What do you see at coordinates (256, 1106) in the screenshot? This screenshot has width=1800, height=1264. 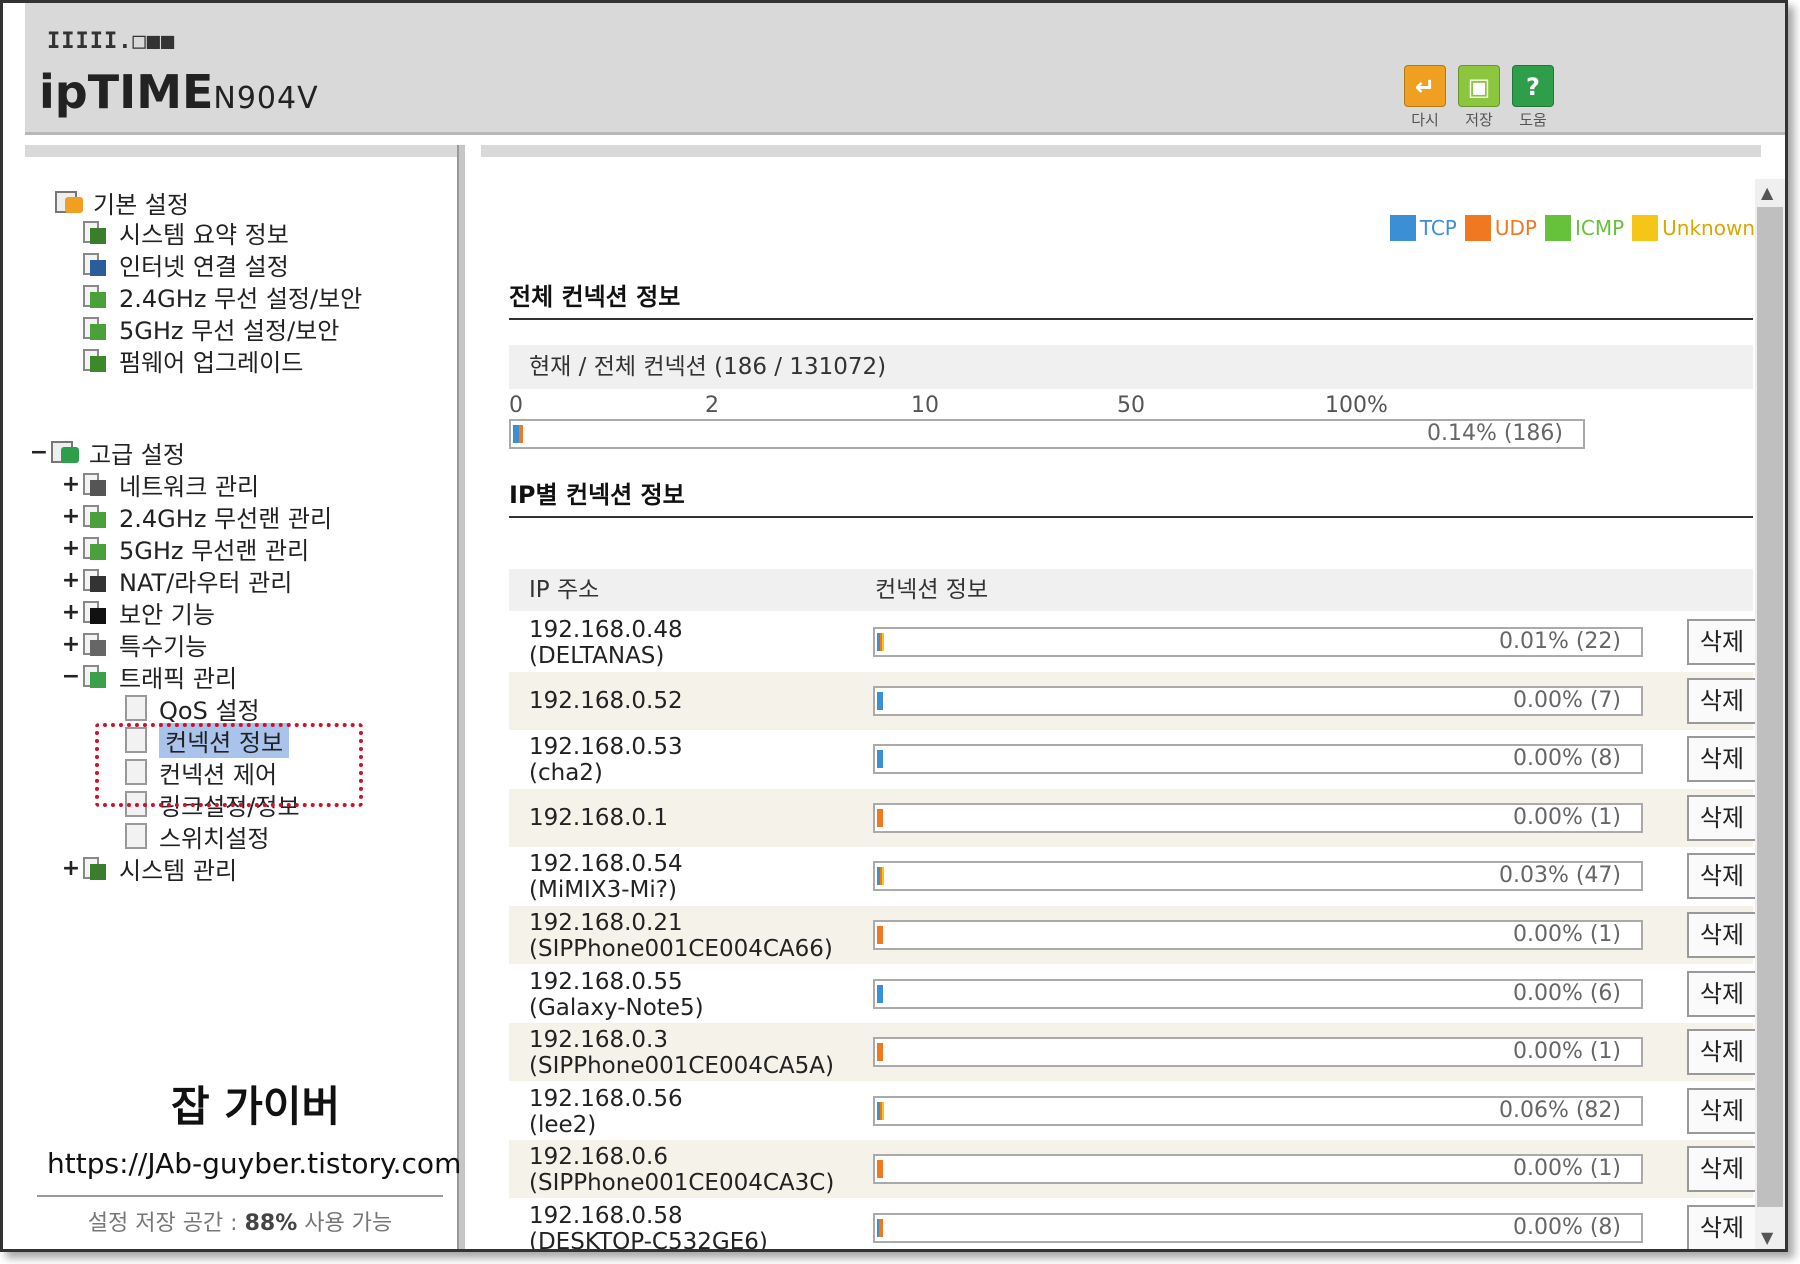 I see `watermark-title: 잡 가이버` at bounding box center [256, 1106].